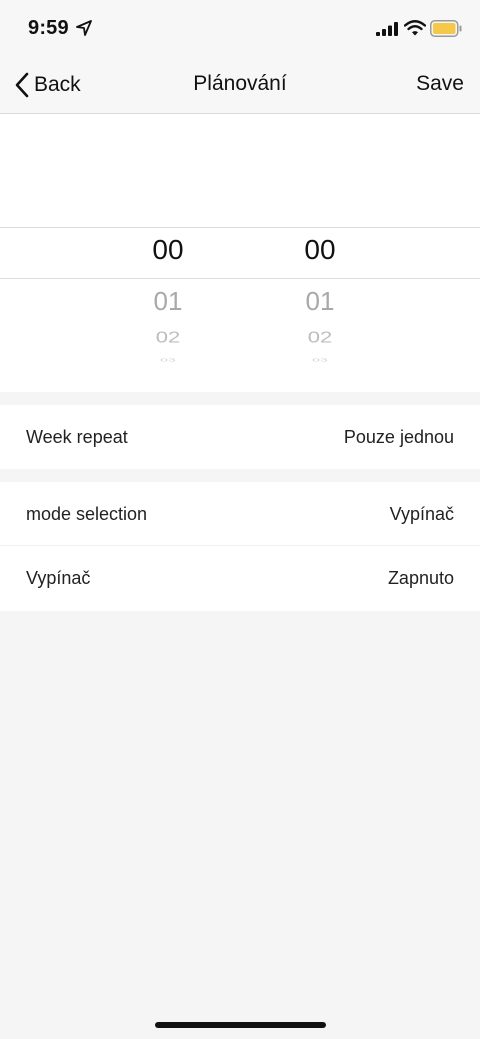 This screenshot has height=1039, width=480. Describe the element at coordinates (84, 28) in the screenshot. I see `location-arrow-icon` at that location.